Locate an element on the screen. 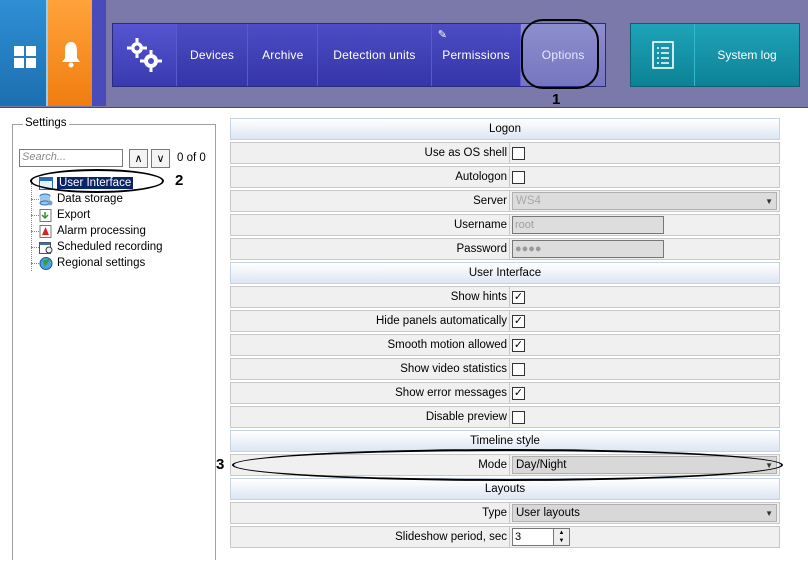 The height and width of the screenshot is (561, 808). settings-title: Settings is located at coordinates (46, 123).